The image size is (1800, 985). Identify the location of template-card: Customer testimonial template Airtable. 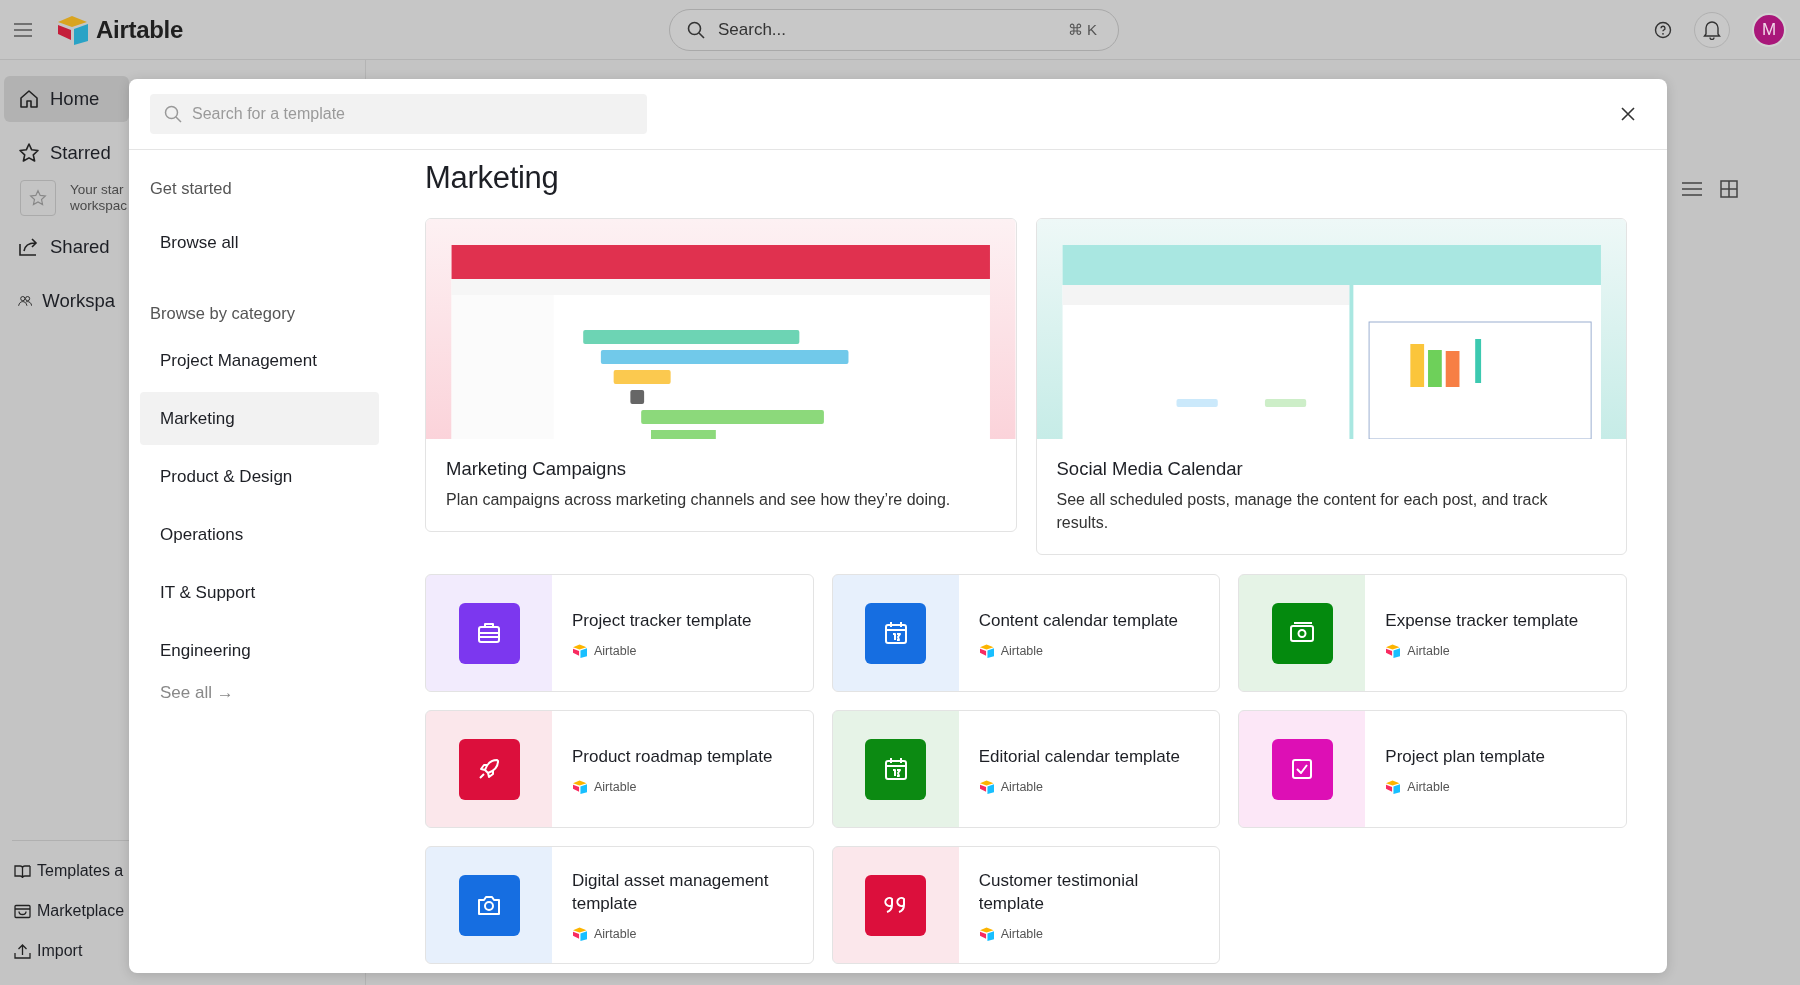
(1026, 905).